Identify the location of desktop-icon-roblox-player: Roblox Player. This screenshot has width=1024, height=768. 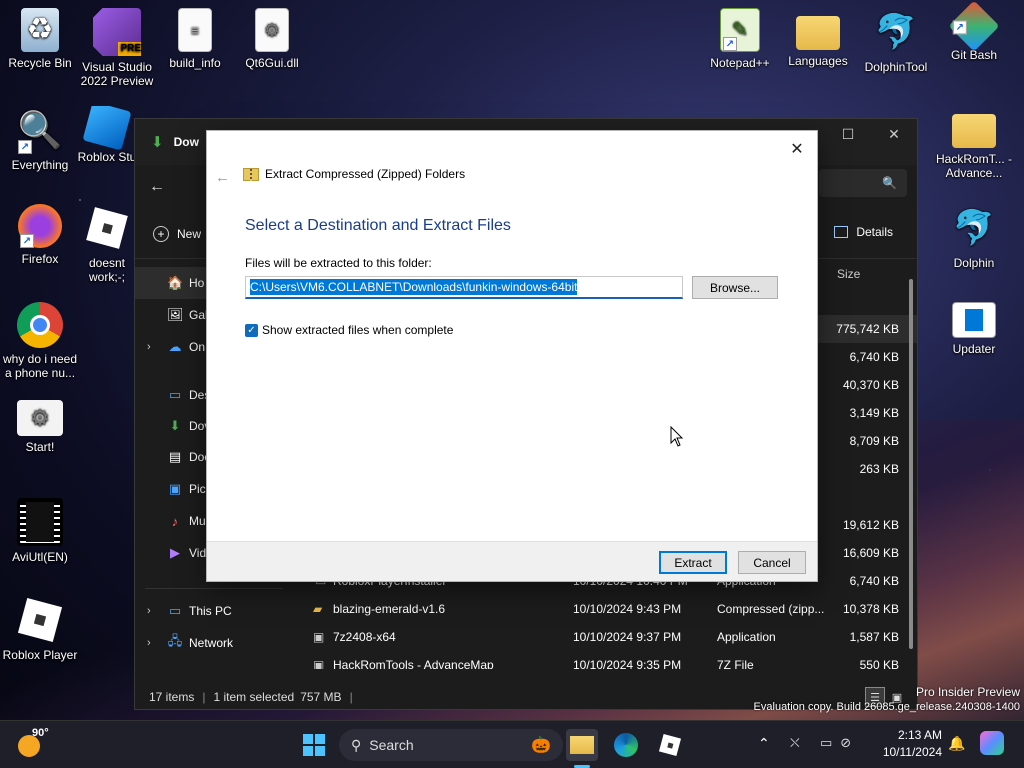
(40, 629).